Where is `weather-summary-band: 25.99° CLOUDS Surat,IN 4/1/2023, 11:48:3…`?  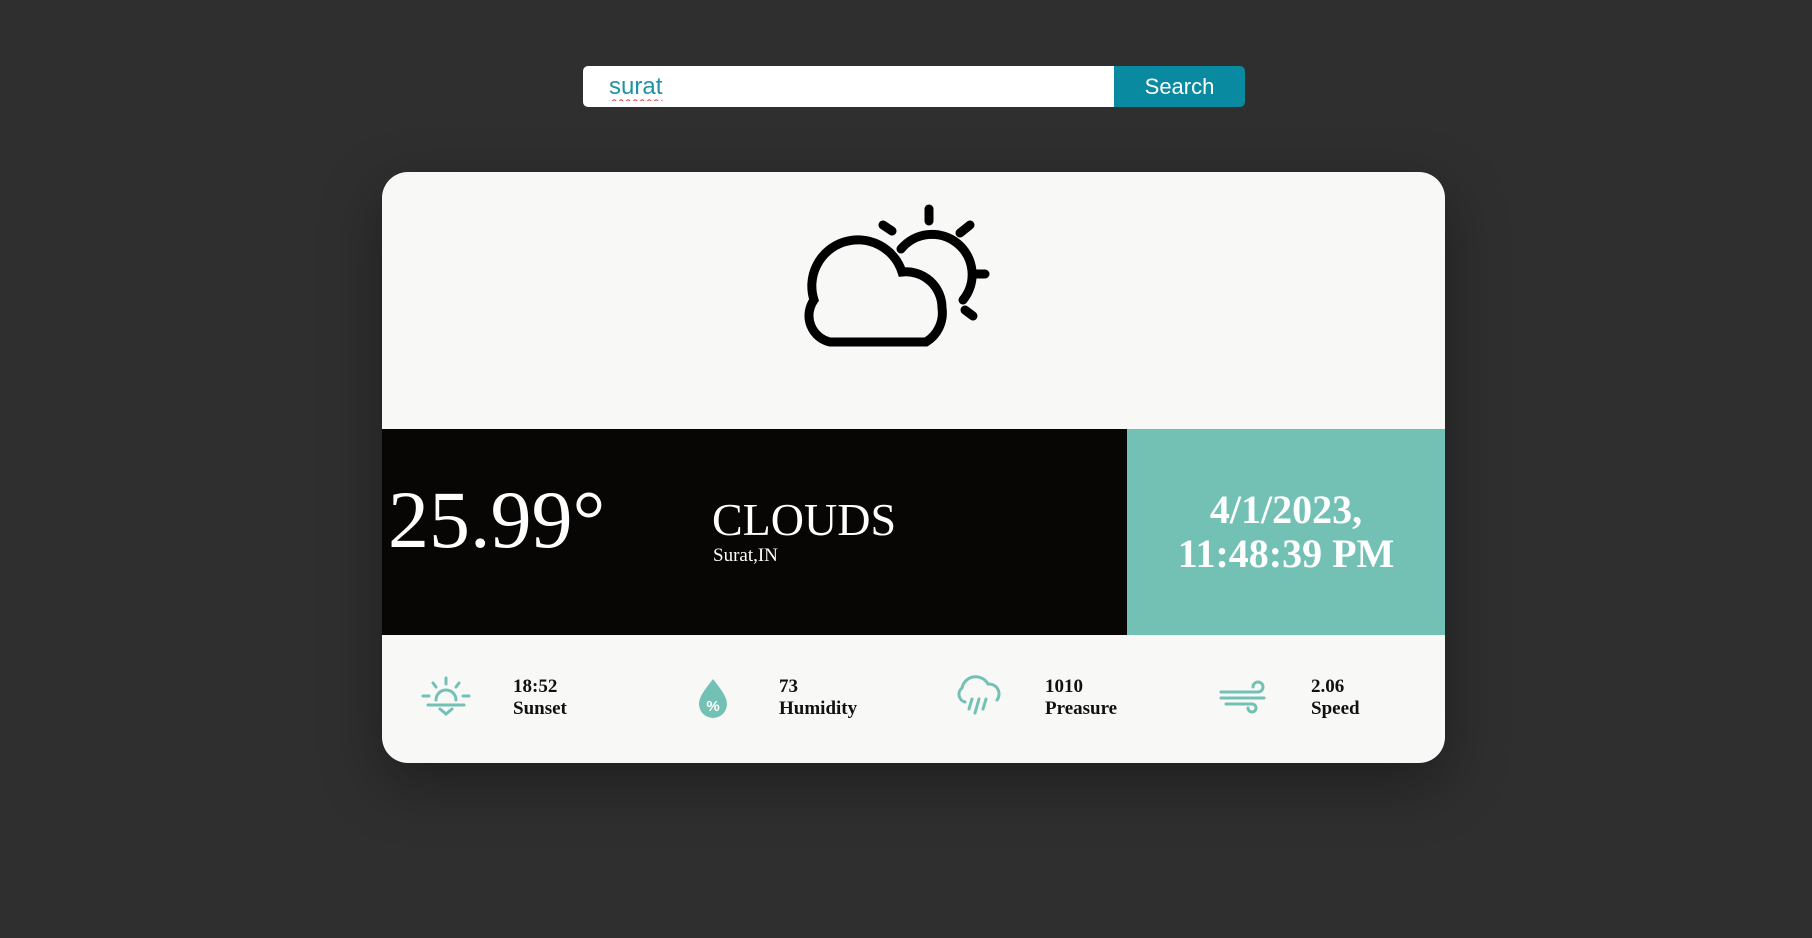 weather-summary-band: 25.99° CLOUDS Surat,IN 4/1/2023, 11:48:3… is located at coordinates (913, 532).